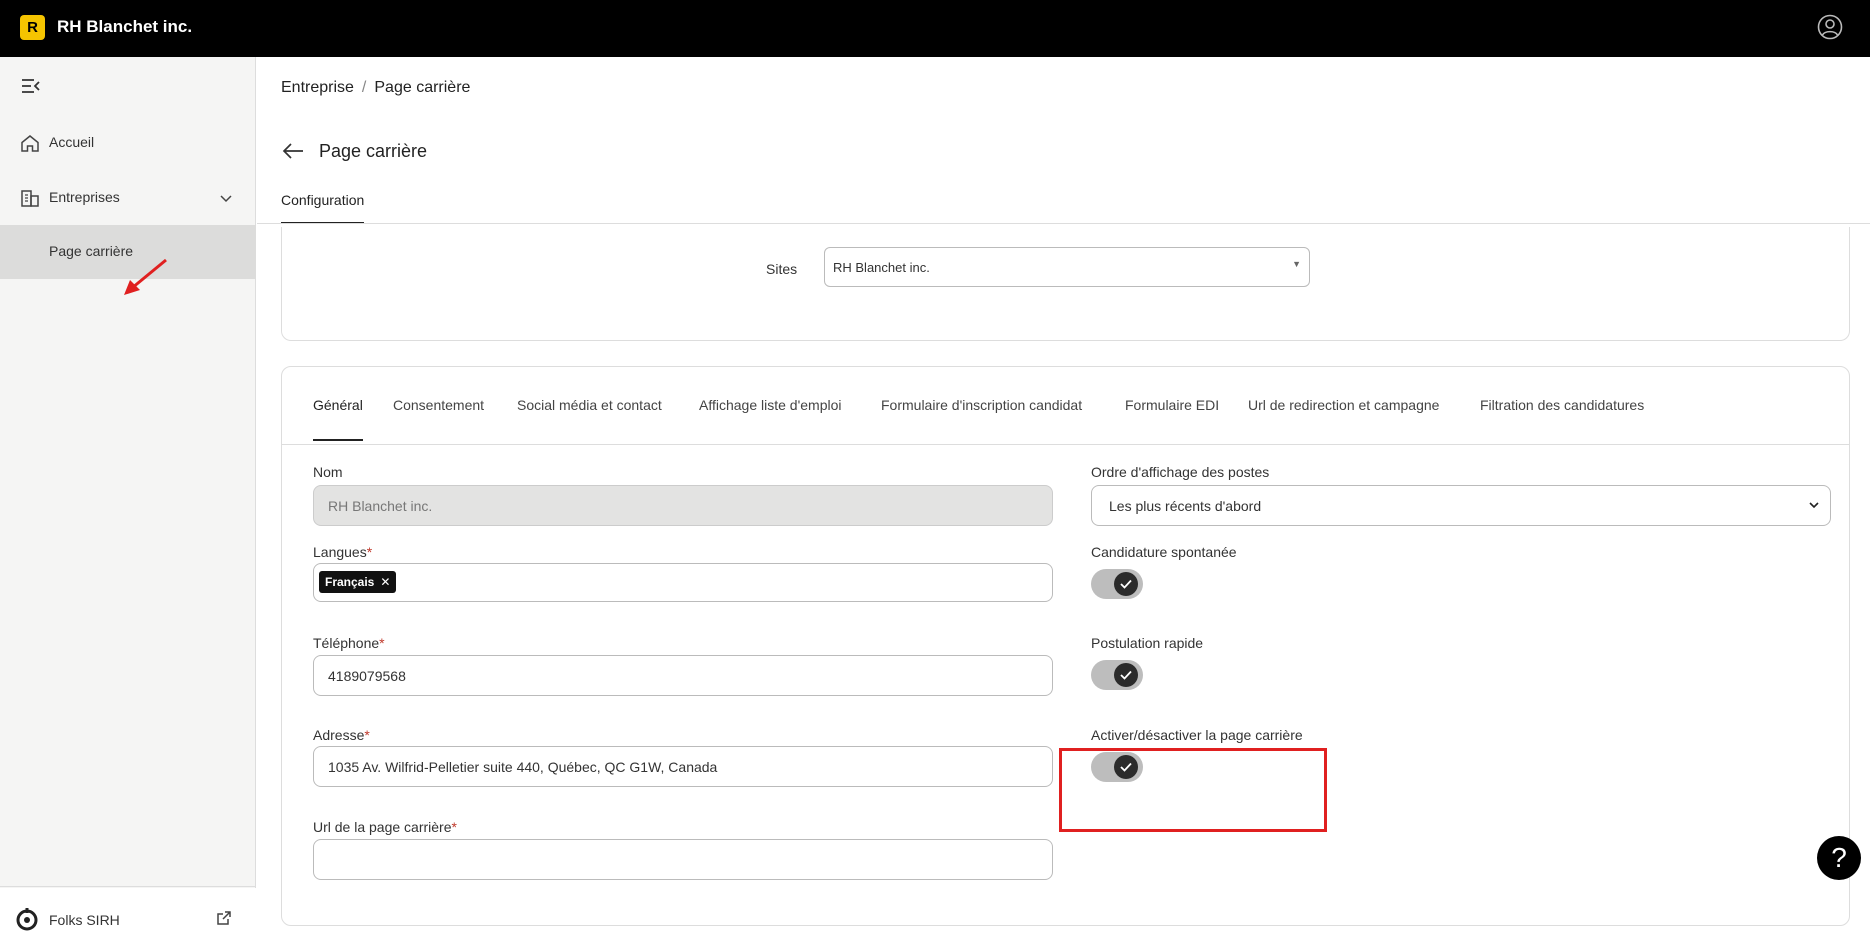  What do you see at coordinates (1180, 472) in the screenshot?
I see `ordre-label: Ordre d'affichage des postes` at bounding box center [1180, 472].